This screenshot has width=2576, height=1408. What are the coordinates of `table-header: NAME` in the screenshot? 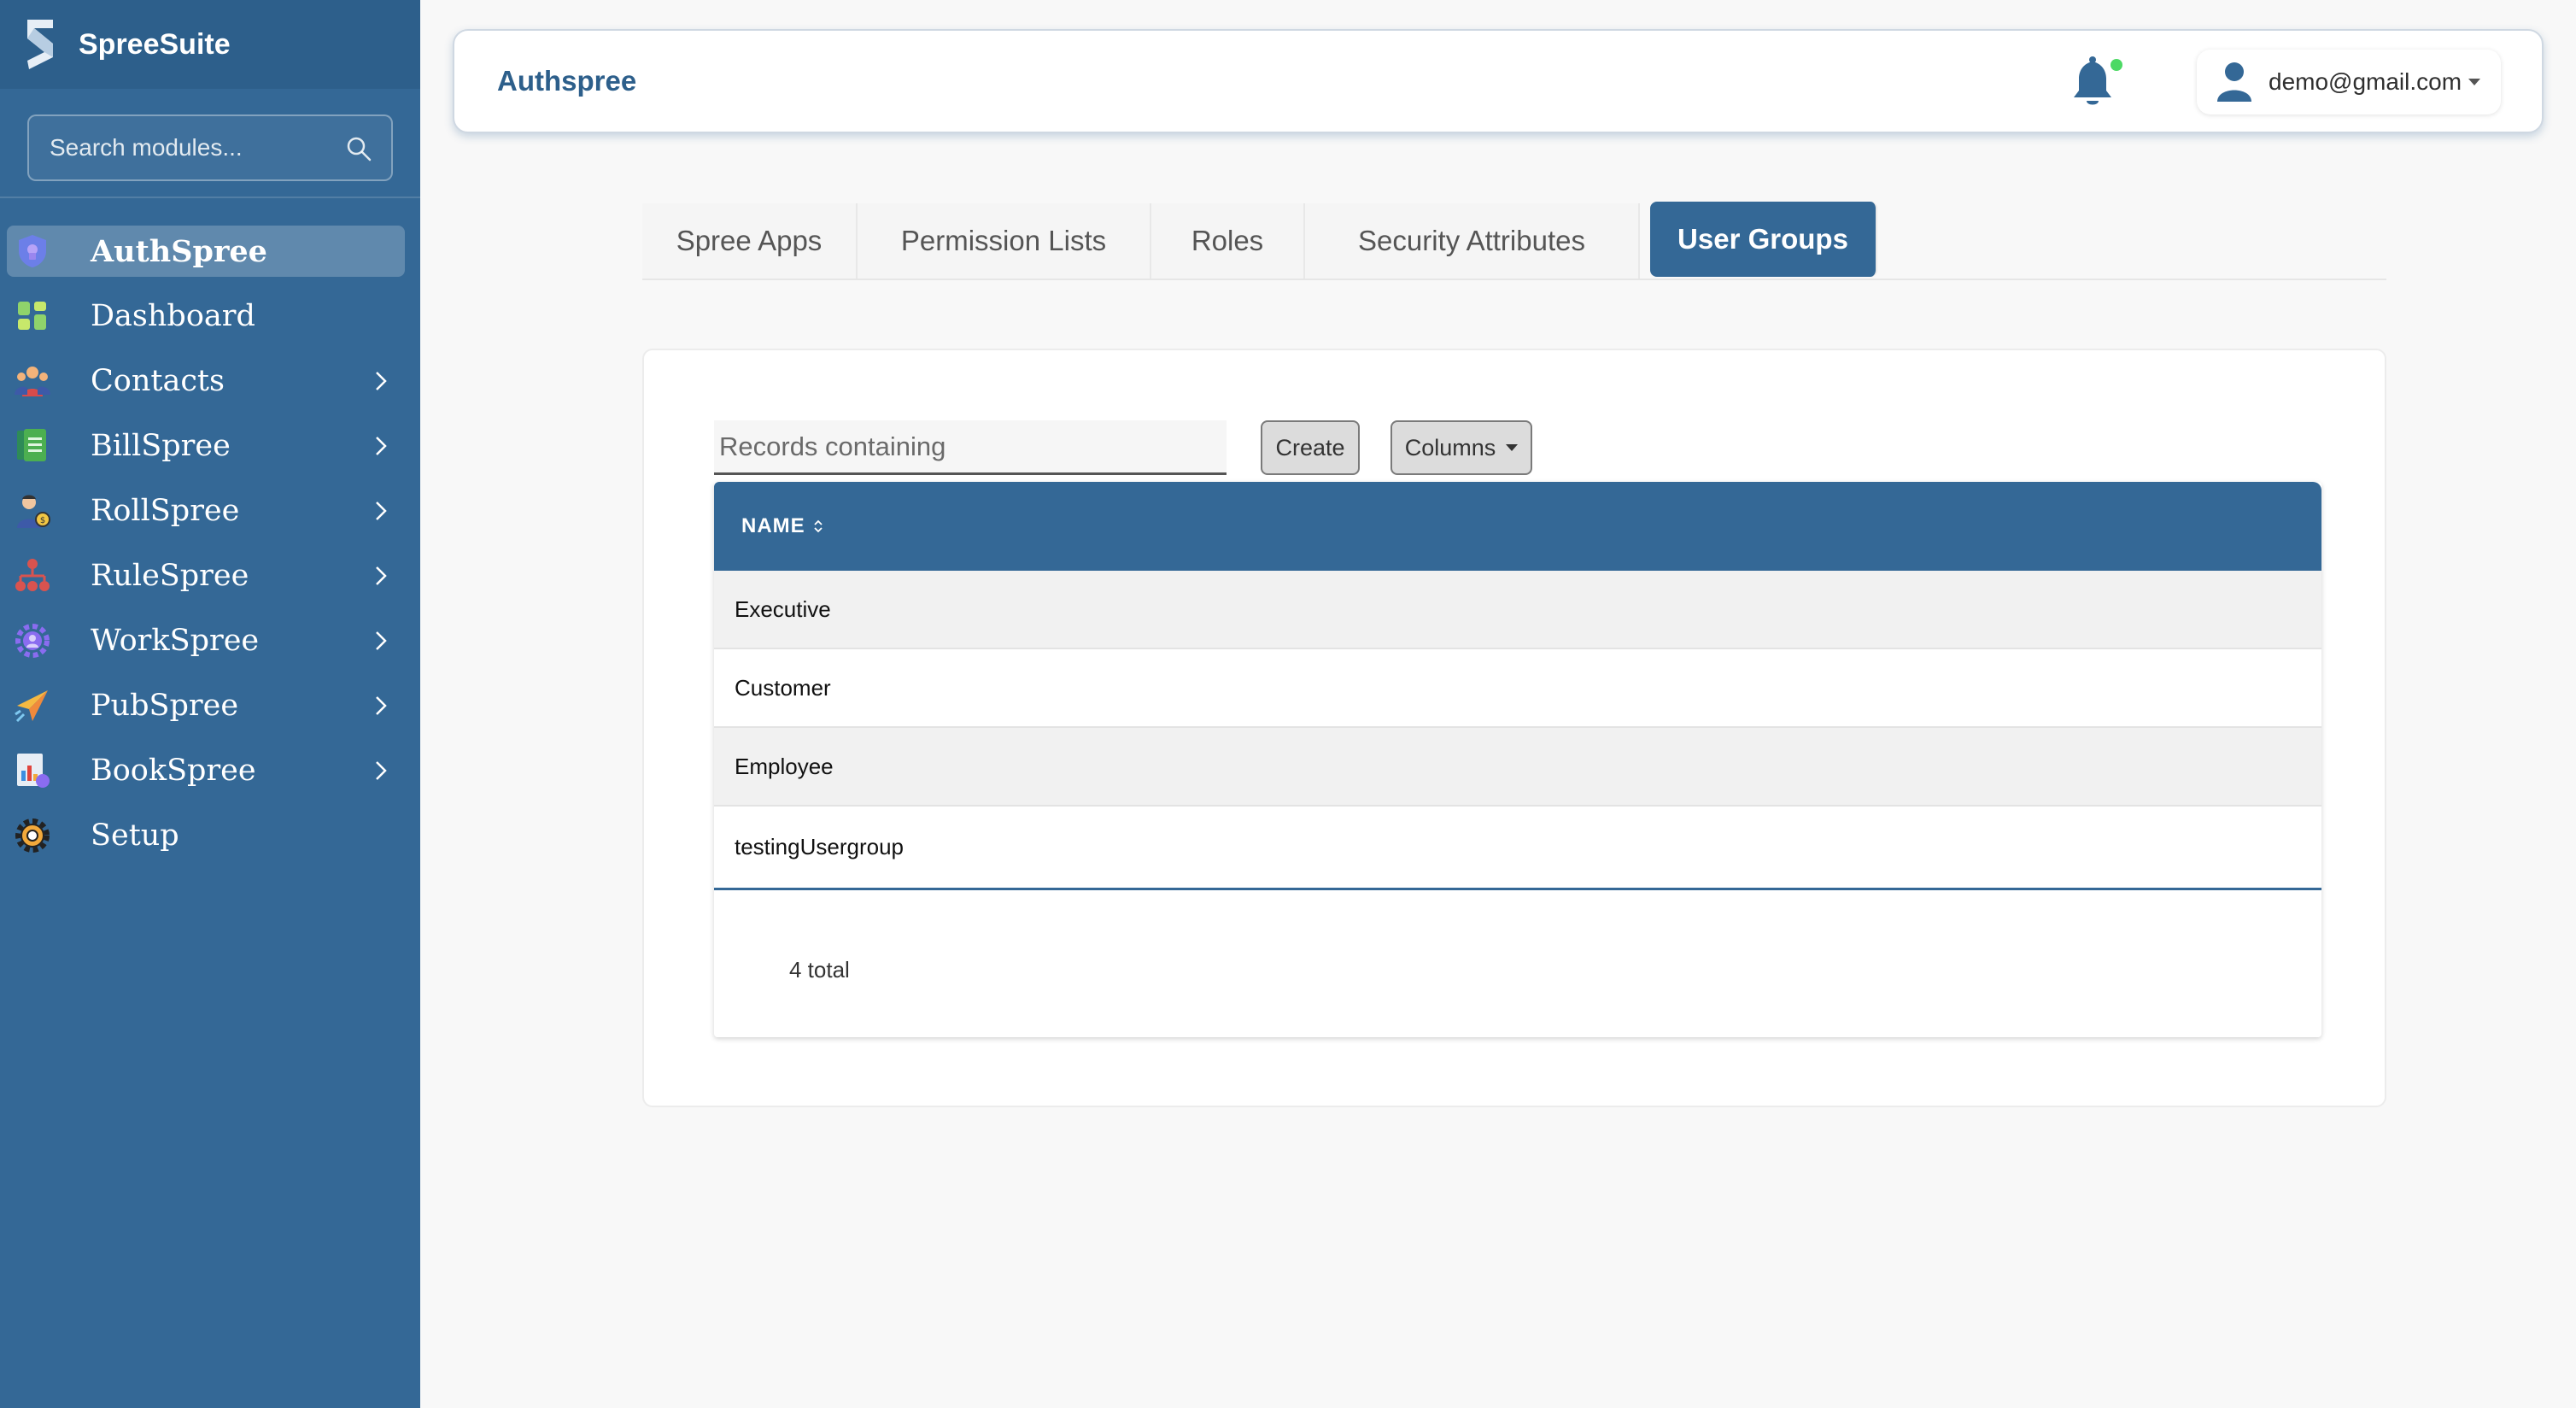 It's located at (1517, 526).